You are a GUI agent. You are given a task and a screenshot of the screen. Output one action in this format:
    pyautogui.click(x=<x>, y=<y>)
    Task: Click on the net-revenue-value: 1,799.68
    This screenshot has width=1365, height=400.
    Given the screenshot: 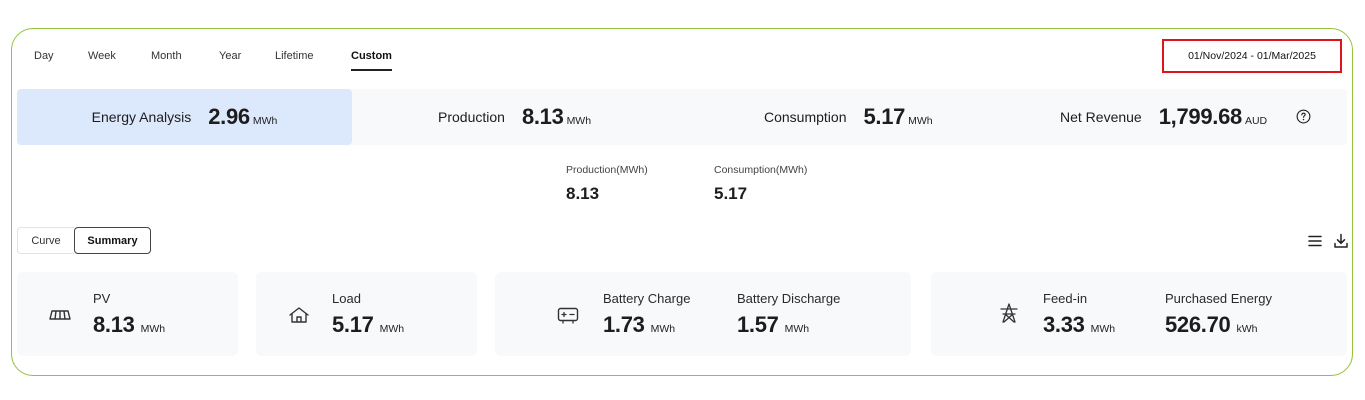 What is the action you would take?
    pyautogui.click(x=1200, y=116)
    